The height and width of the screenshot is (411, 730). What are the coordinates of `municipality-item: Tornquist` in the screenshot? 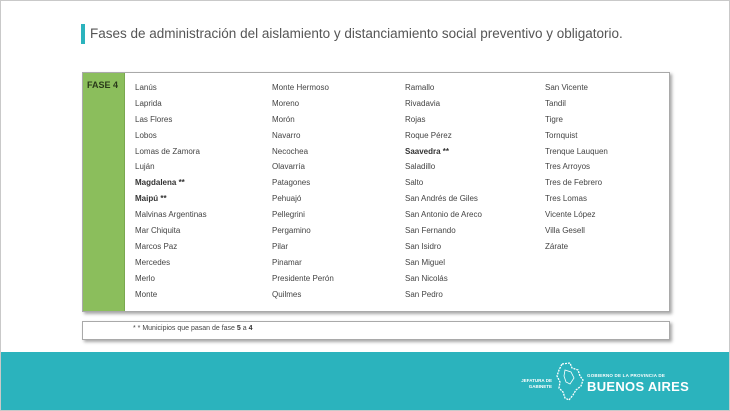 It's located at (561, 135).